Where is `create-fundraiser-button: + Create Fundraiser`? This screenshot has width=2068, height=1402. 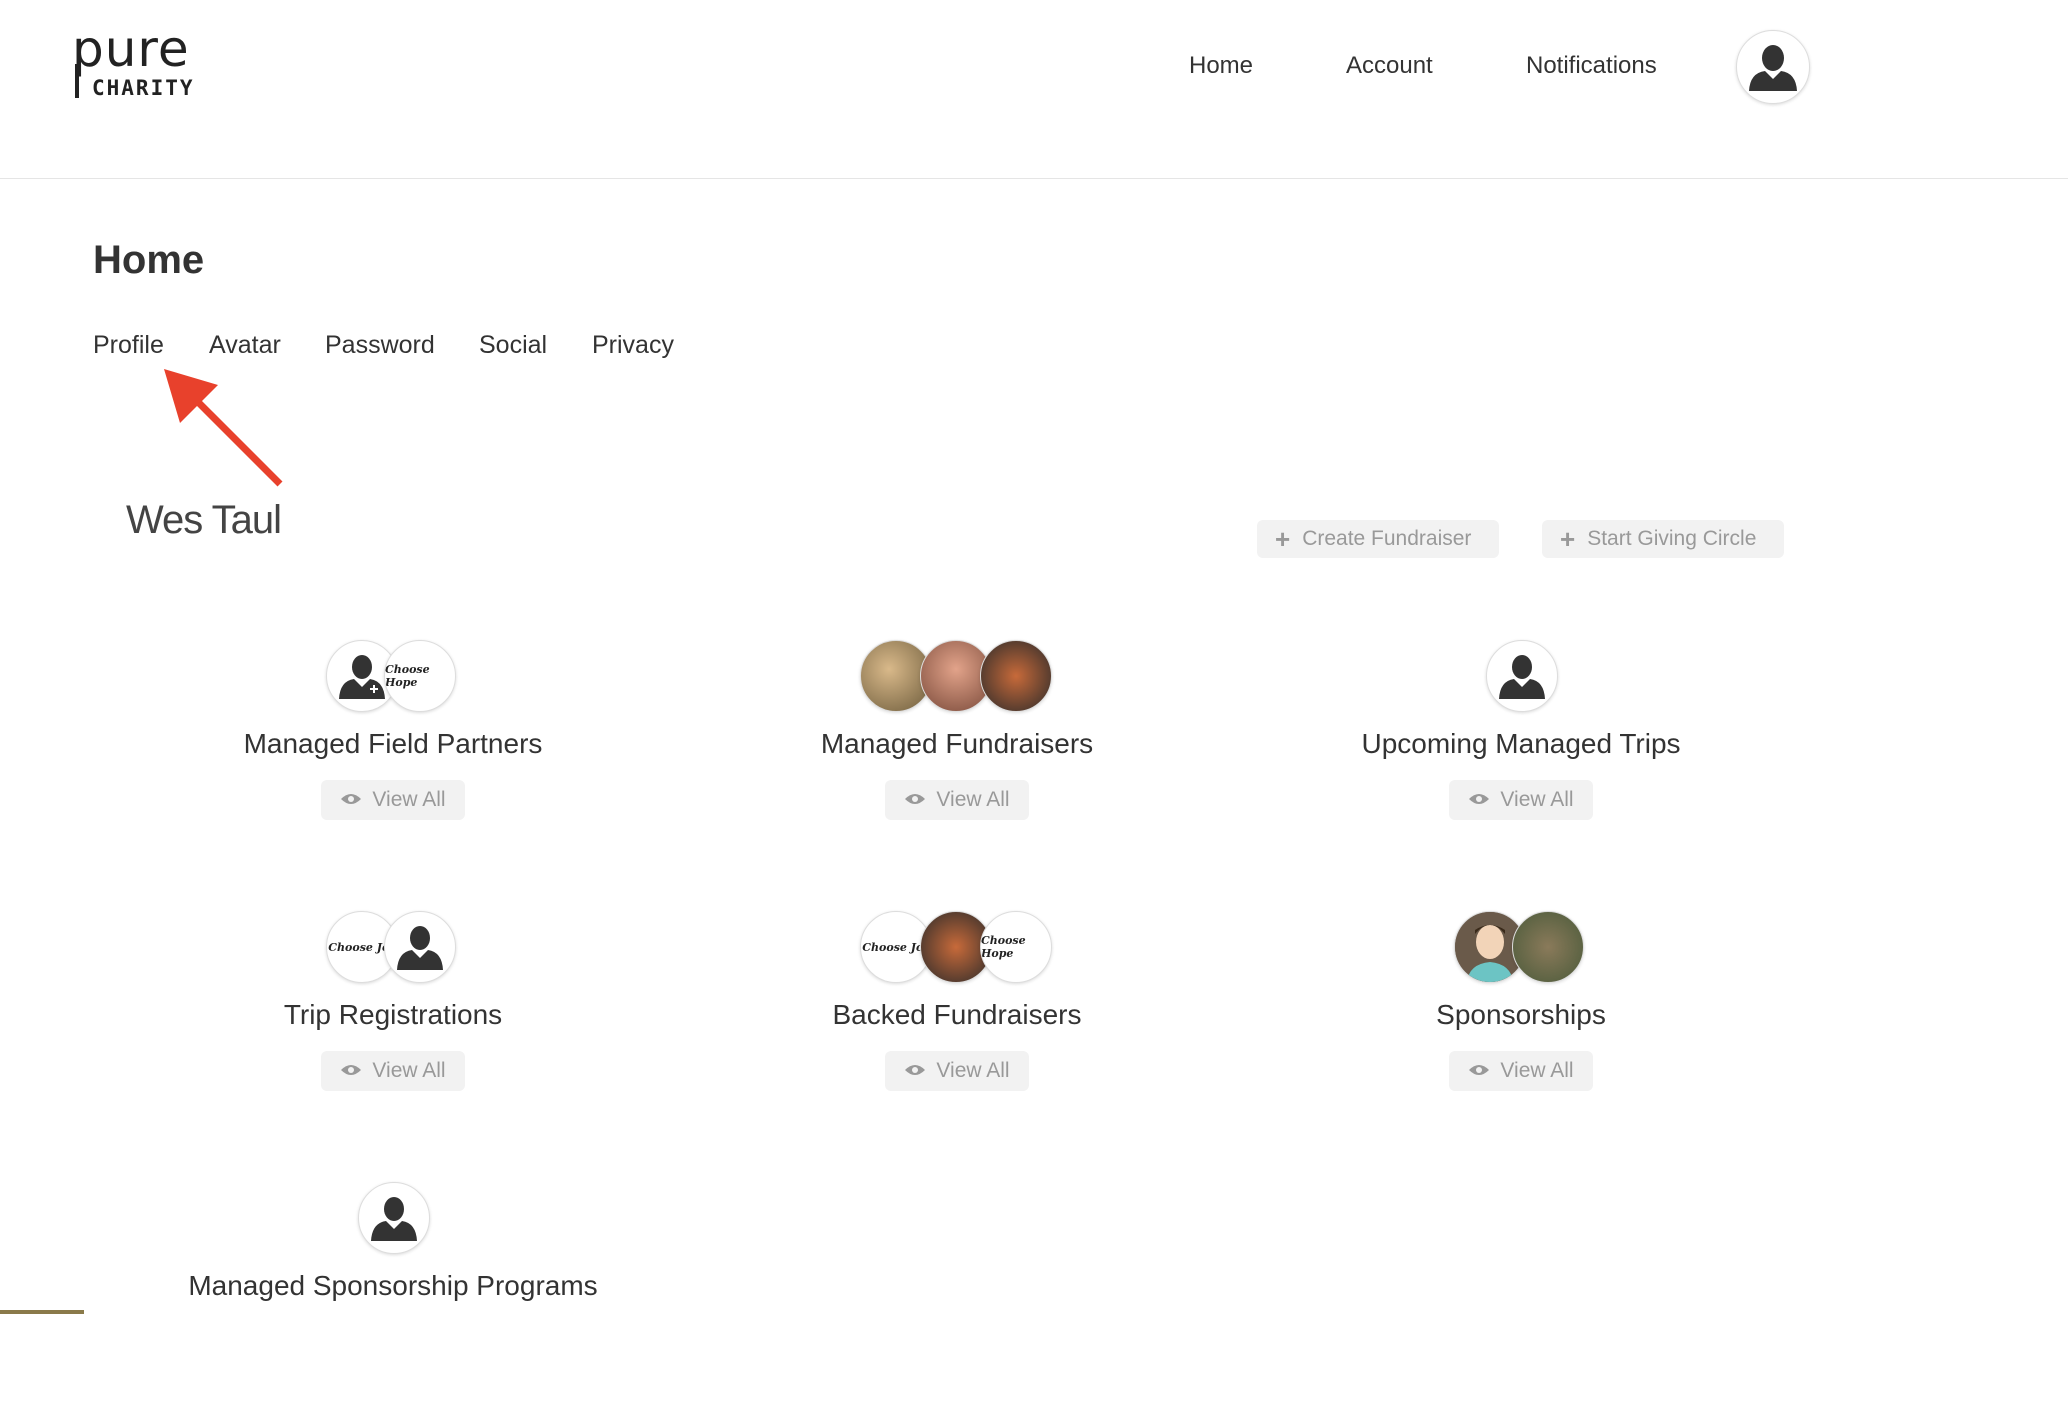
create-fundraiser-button: + Create Fundraiser is located at coordinates (1378, 539).